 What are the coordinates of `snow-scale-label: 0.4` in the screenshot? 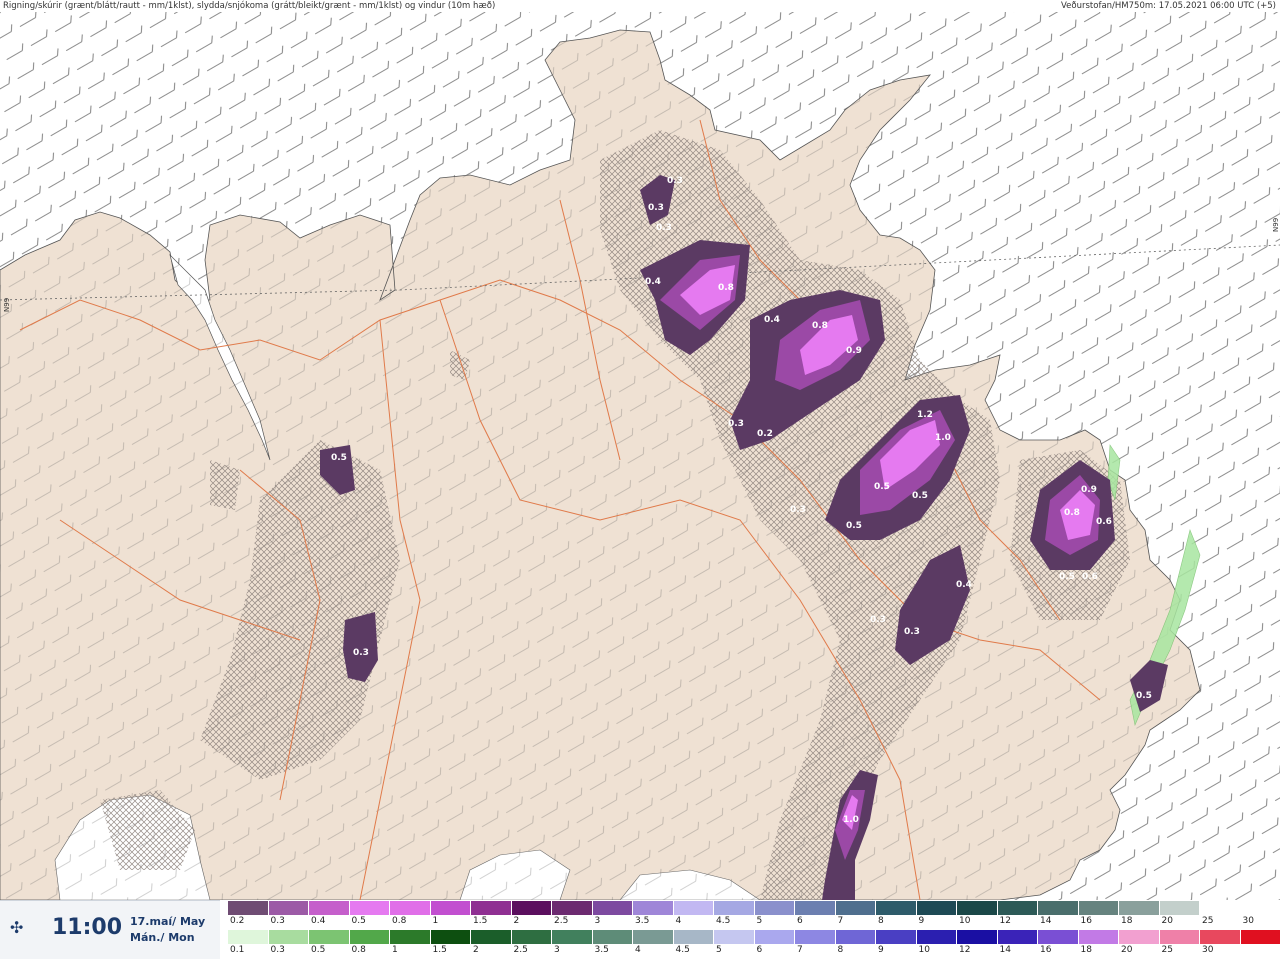 It's located at (318, 921).